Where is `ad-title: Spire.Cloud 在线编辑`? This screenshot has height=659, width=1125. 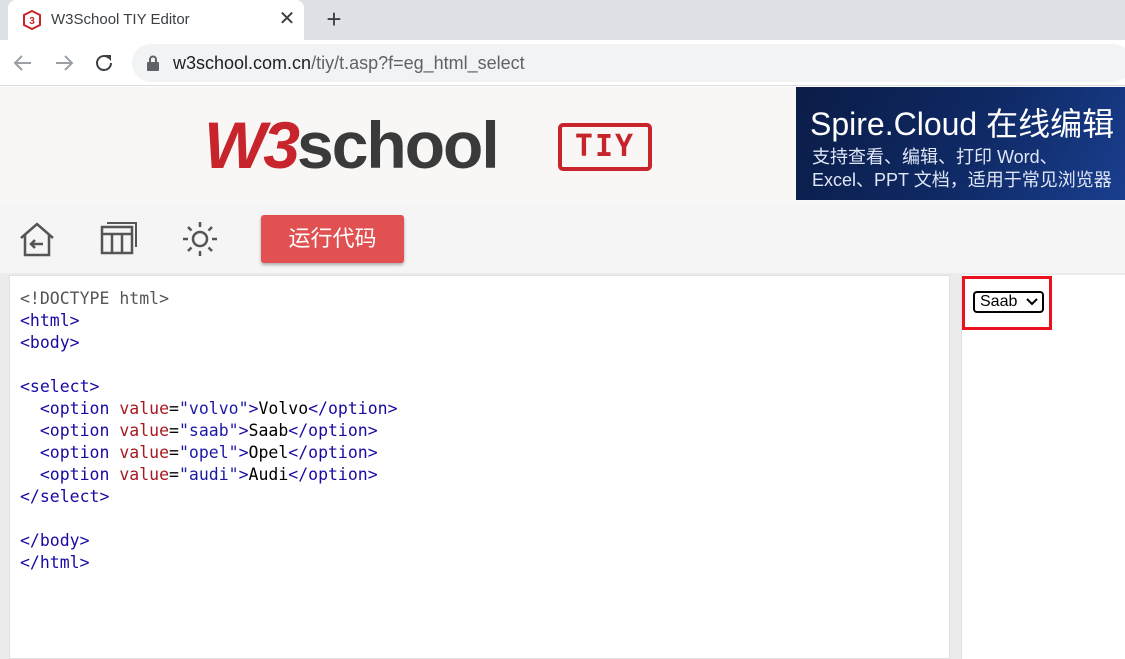 ad-title: Spire.Cloud 在线编辑 is located at coordinates (962, 124).